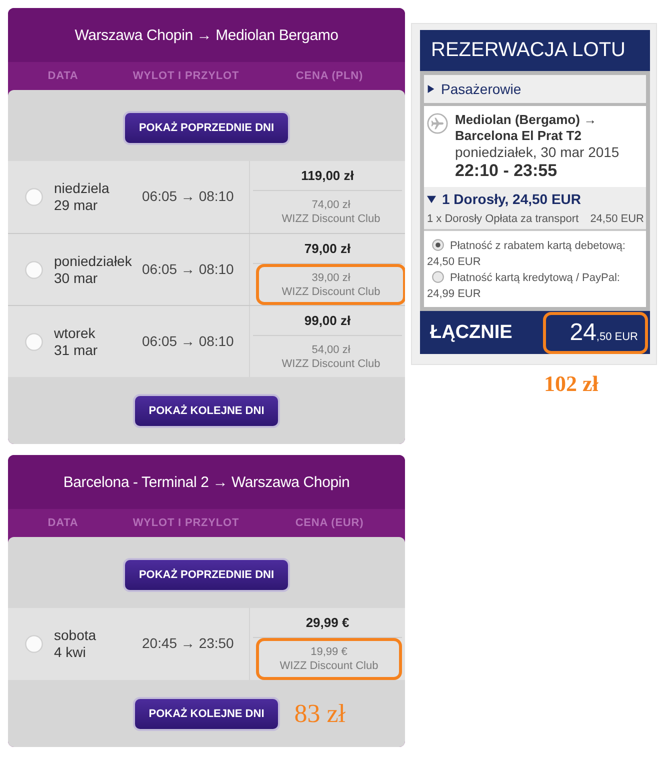 This screenshot has width=660, height=774. Describe the element at coordinates (535, 286) in the screenshot. I see `payment-option: Płatność kartą kredytową / PayPal: 24,99 EUR` at that location.